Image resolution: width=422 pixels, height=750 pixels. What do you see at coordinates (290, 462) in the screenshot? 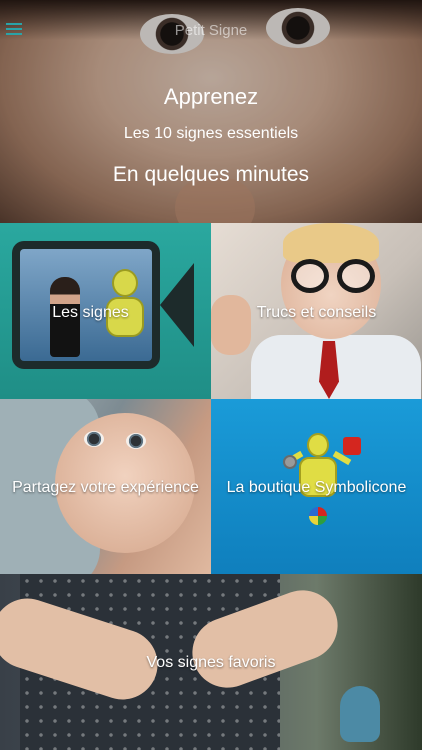
I see `rattle-icon` at bounding box center [290, 462].